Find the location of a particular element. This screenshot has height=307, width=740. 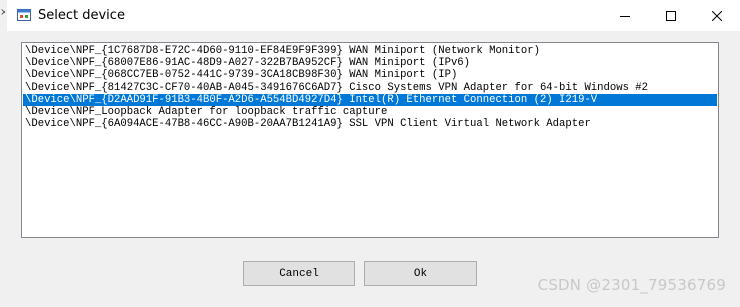

minimize-icon is located at coordinates (625, 16).